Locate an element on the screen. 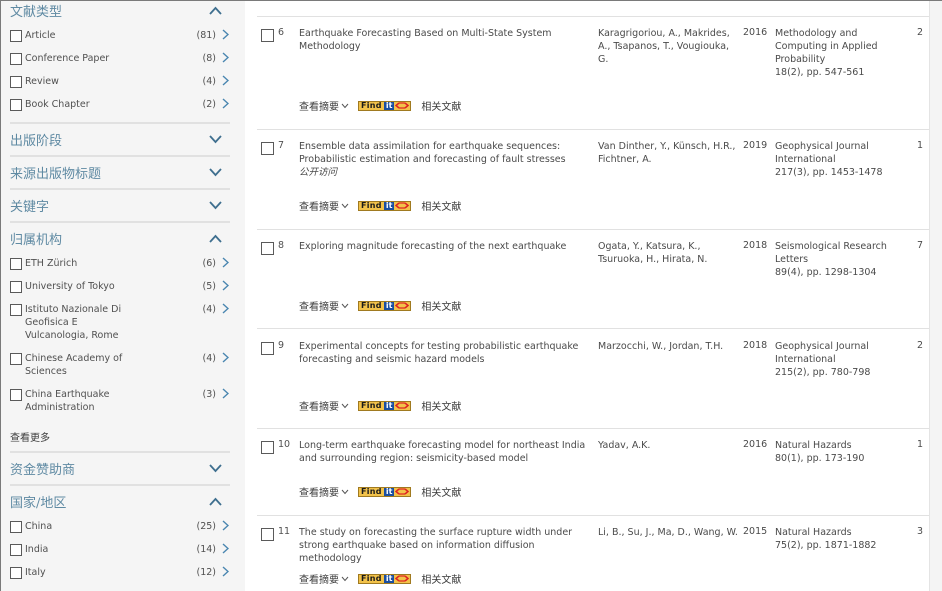 The width and height of the screenshot is (942, 591). facet-item-india: India (14) is located at coordinates (120, 551).